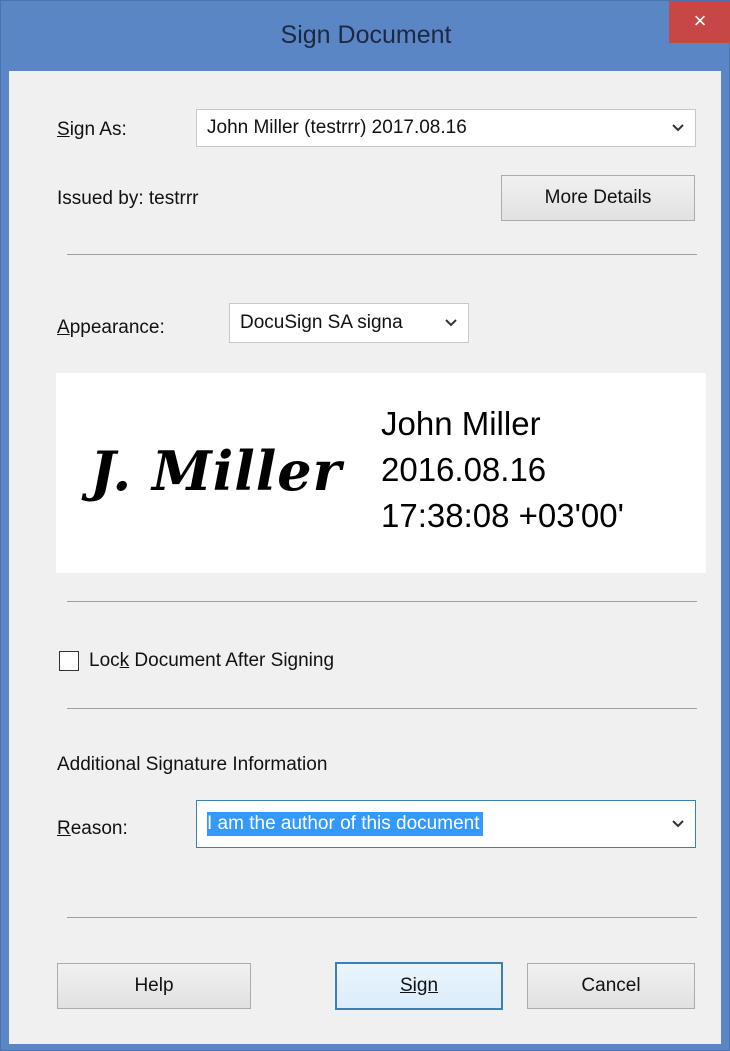  What do you see at coordinates (461, 423) in the screenshot?
I see `signature-name: John Miller` at bounding box center [461, 423].